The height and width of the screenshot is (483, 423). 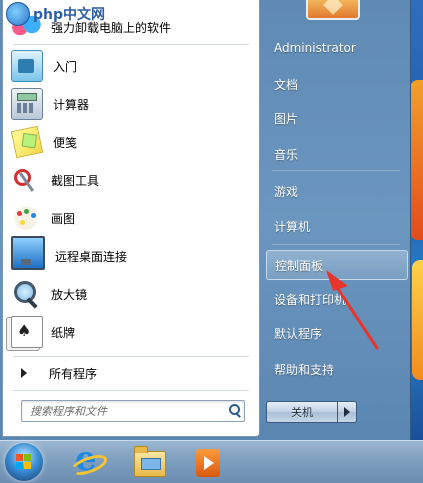 I want to click on program-item-snipping-tool: 截图工具, so click(x=130, y=180).